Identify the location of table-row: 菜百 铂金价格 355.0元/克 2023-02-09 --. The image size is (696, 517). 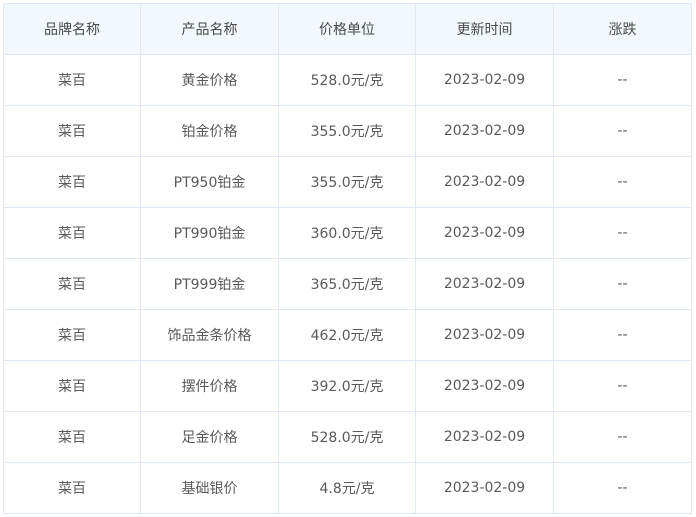
(347, 131).